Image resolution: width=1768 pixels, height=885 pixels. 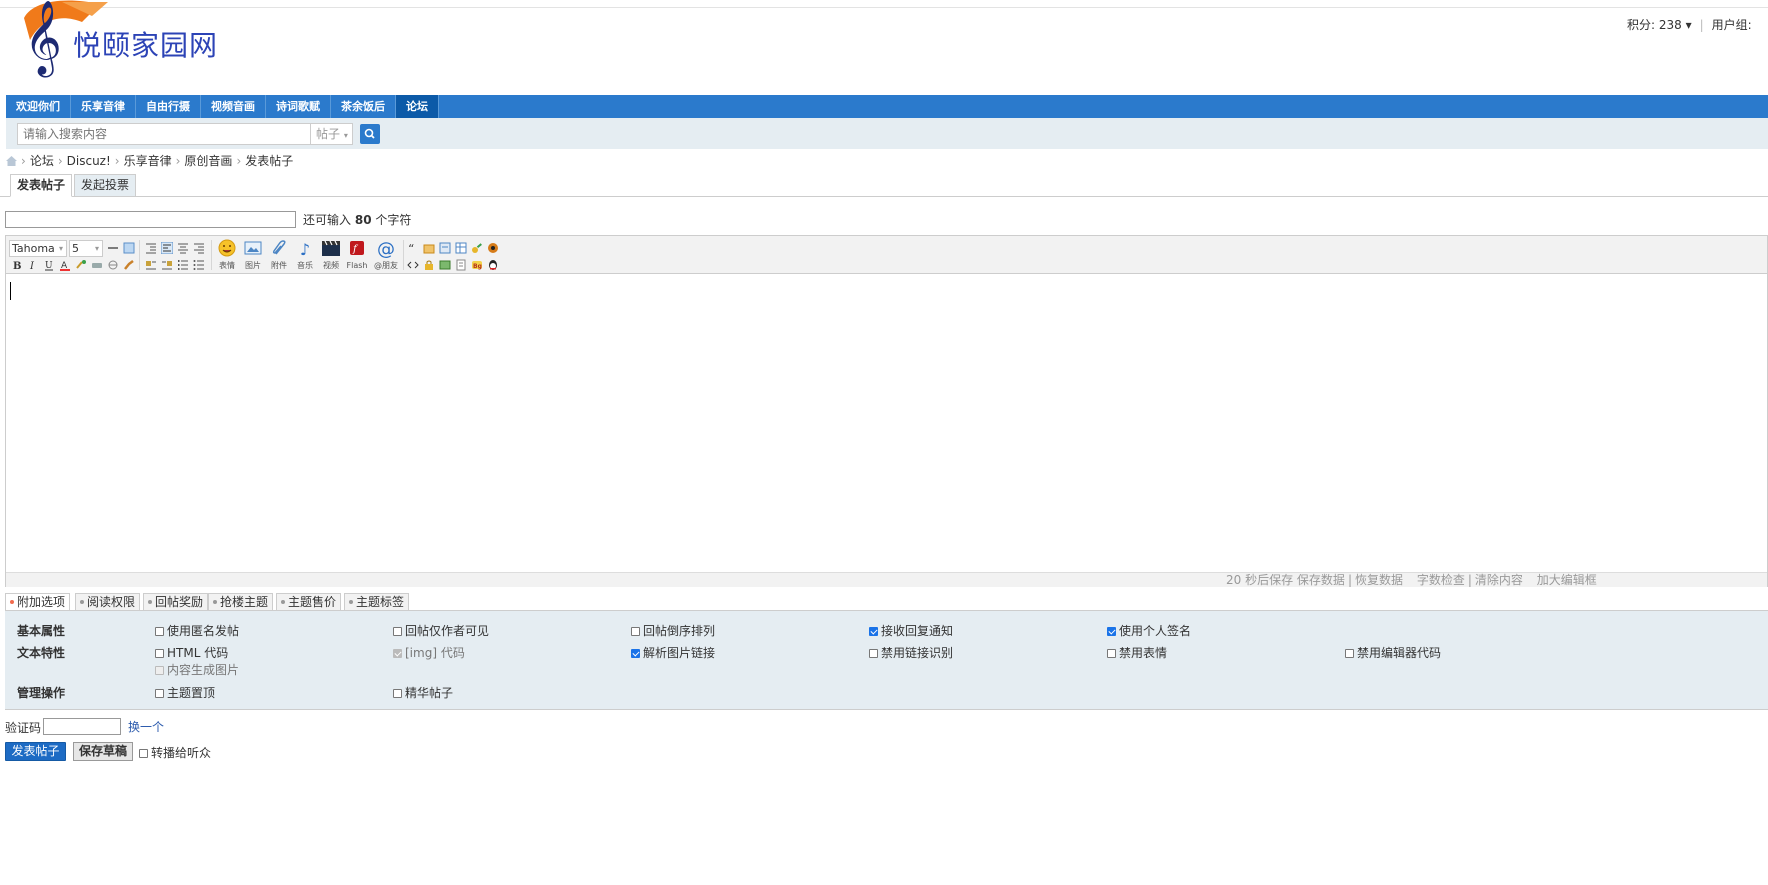 I want to click on captcha-refresh-link: 换一个, so click(x=146, y=726).